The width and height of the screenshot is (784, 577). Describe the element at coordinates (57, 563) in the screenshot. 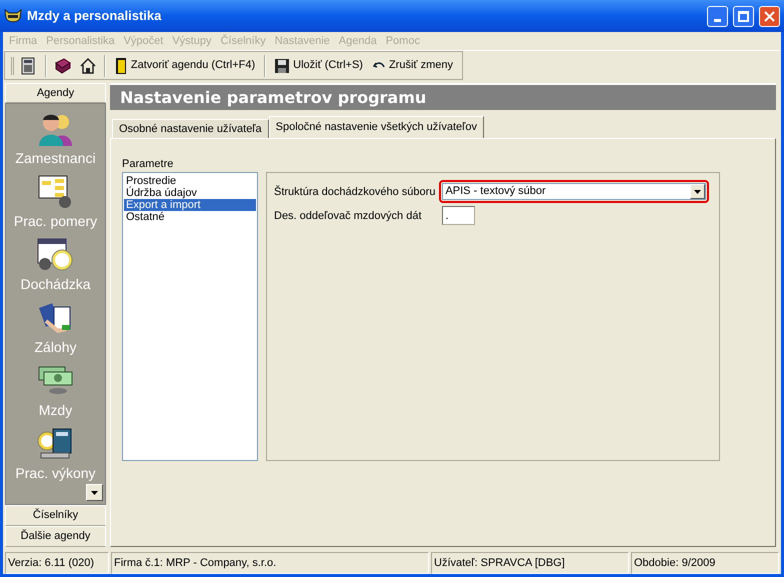

I see `status-field: Verzia: 6.11 (020)` at that location.